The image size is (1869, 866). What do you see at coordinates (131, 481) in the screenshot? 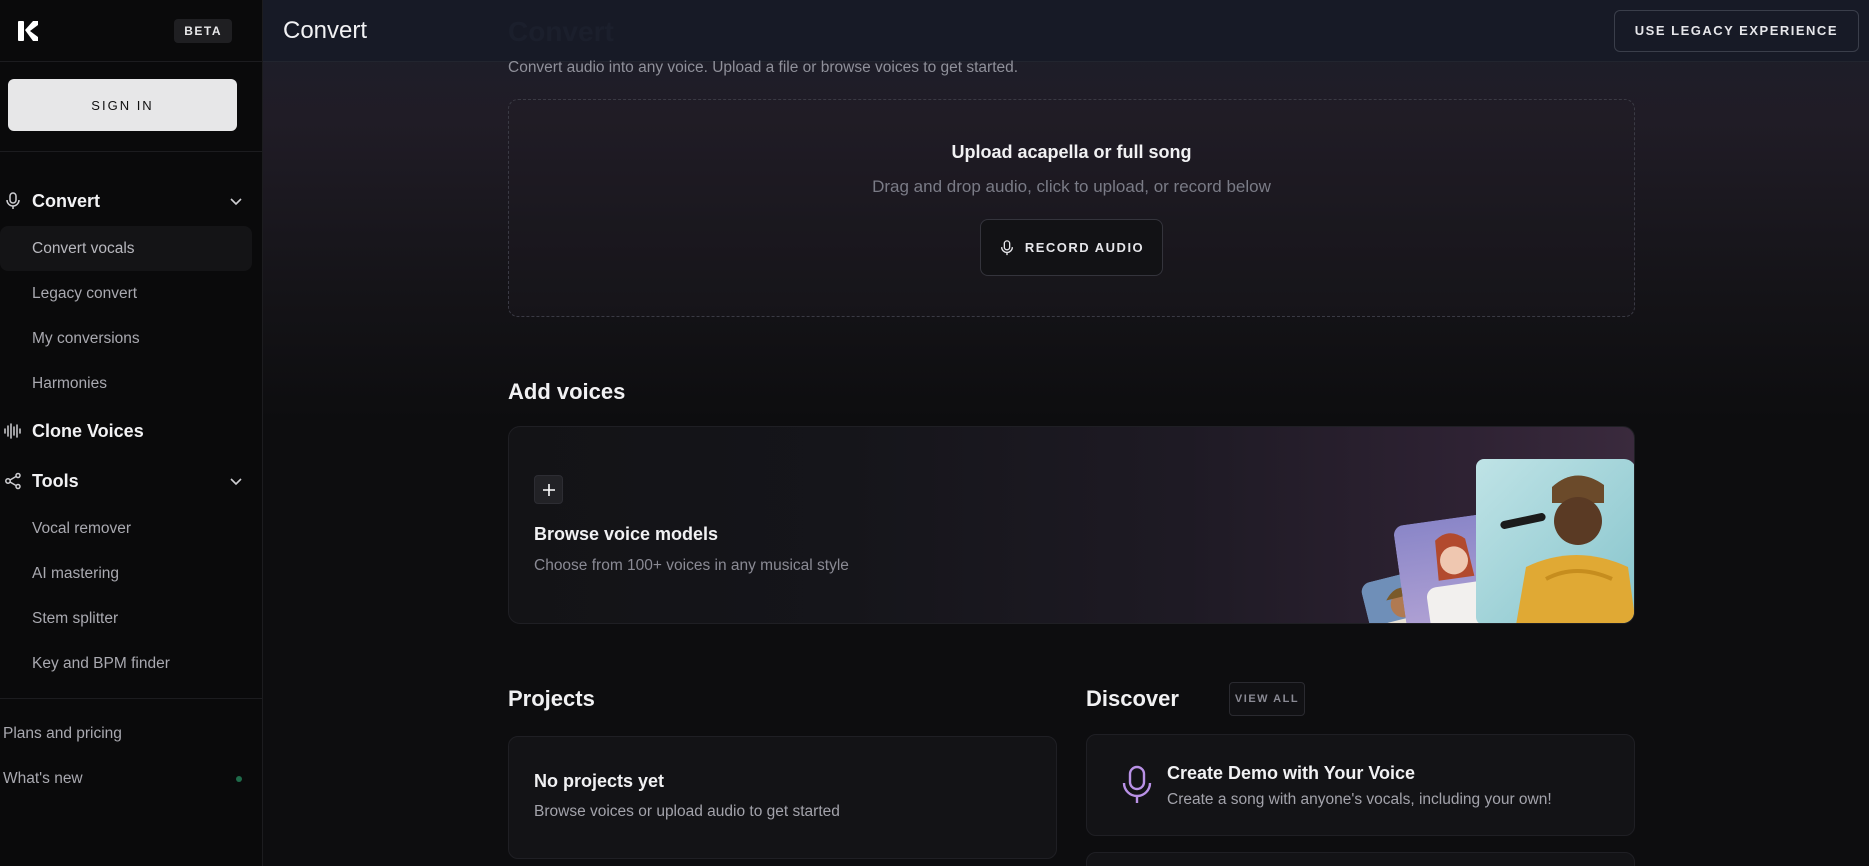
I see `nav-section-tools: Tools` at bounding box center [131, 481].